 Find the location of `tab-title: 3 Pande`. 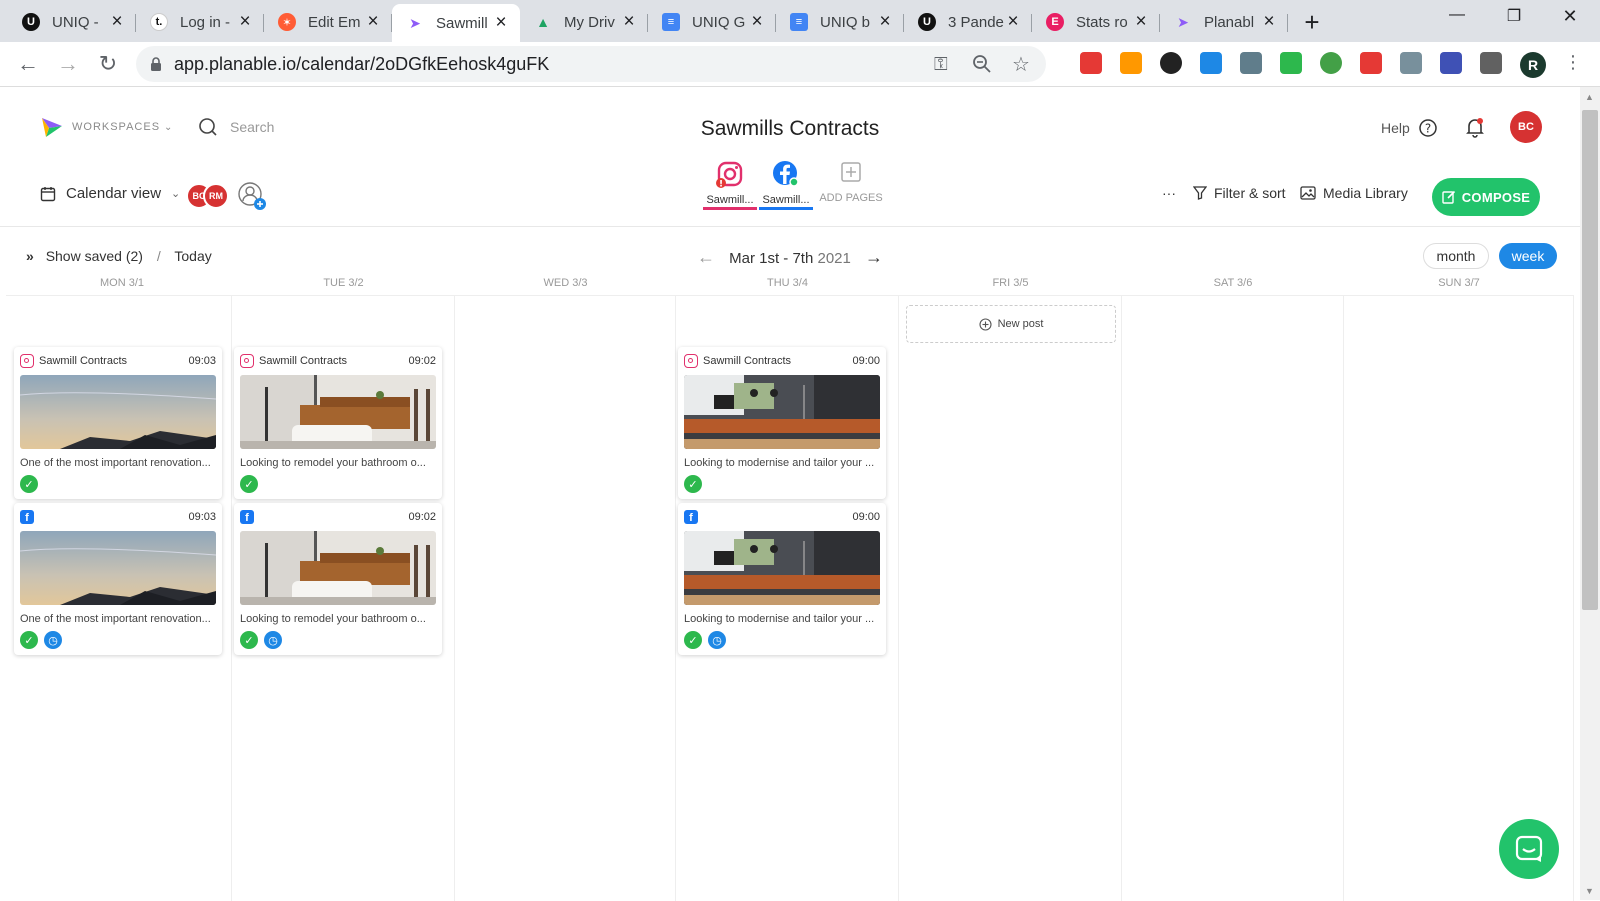

tab-title: 3 Pande is located at coordinates (976, 22).